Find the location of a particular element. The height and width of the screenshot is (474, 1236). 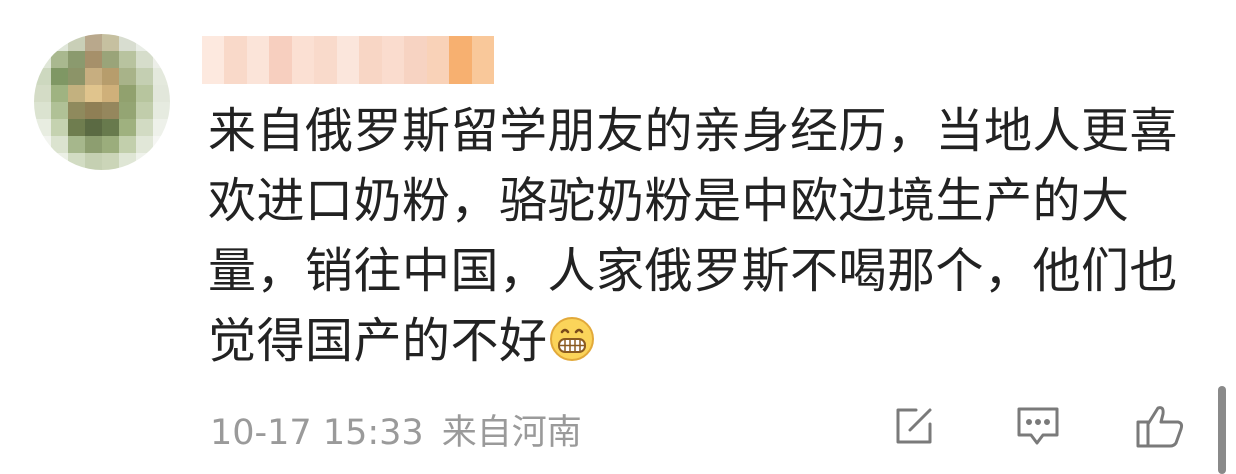

comment-location: 来自河南 is located at coordinates (511, 433).